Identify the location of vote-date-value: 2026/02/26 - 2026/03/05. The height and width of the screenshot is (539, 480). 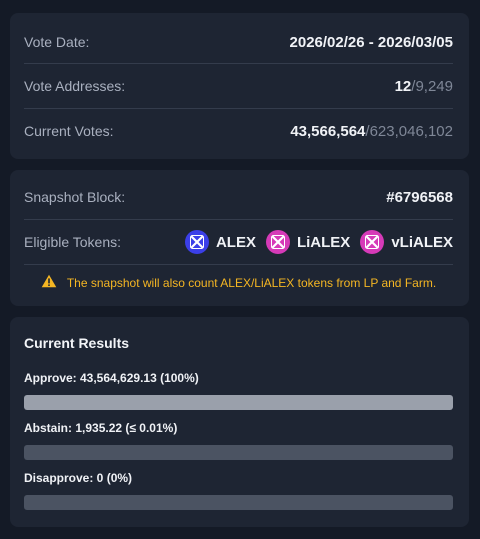
(371, 42).